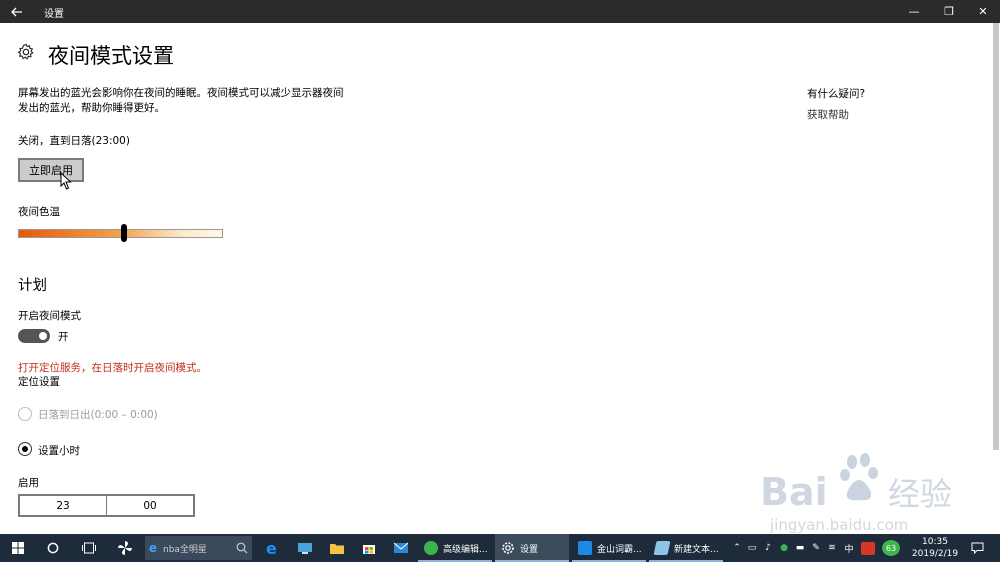  What do you see at coordinates (737, 548) in the screenshot?
I see `show-hidden-icons-icon: ⌃` at bounding box center [737, 548].